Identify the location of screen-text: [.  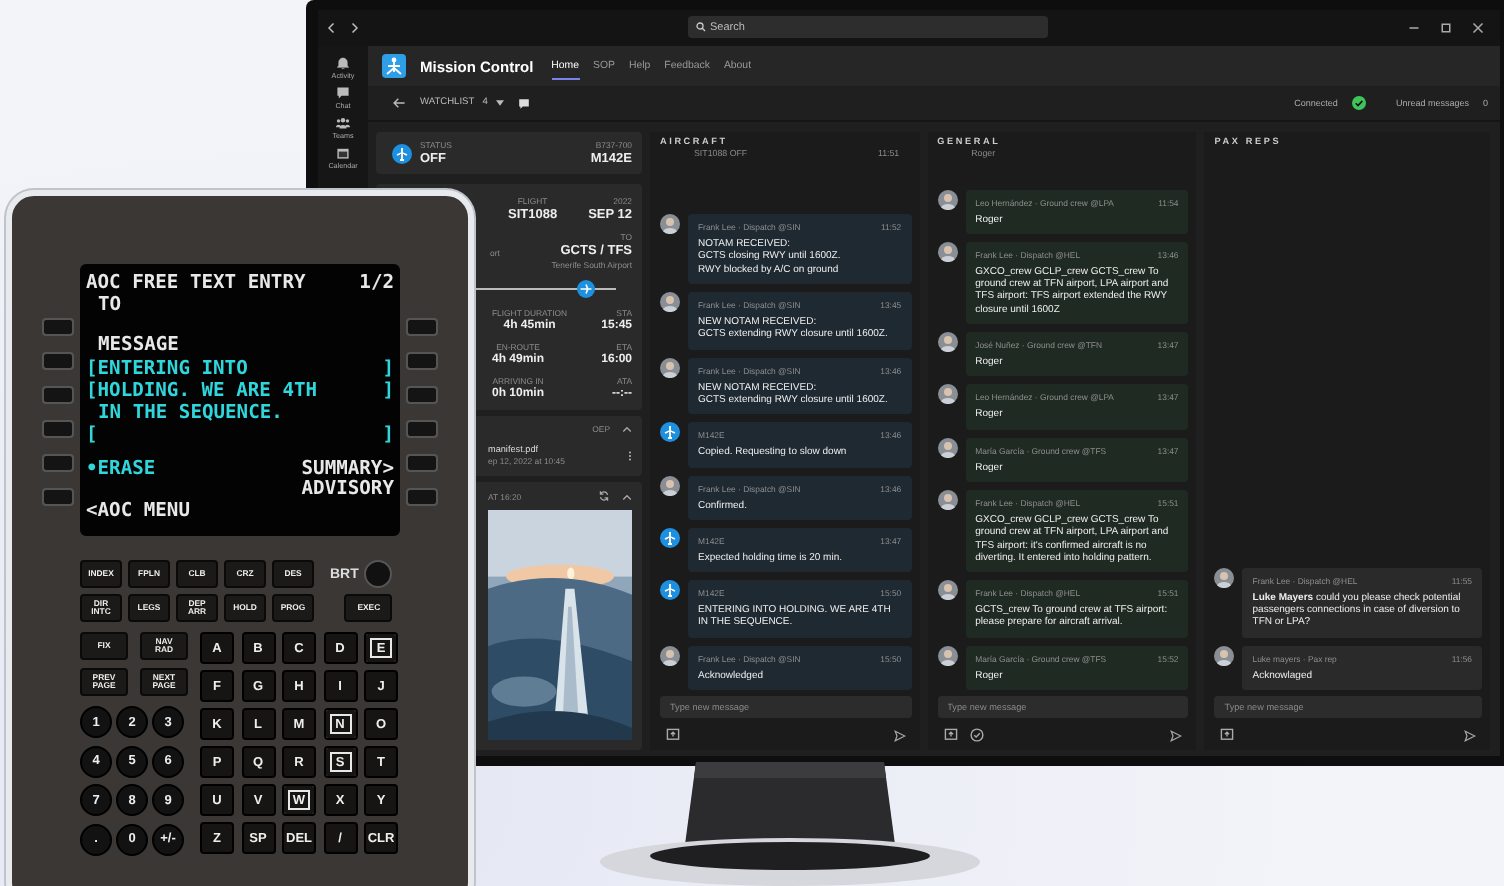
(92, 435).